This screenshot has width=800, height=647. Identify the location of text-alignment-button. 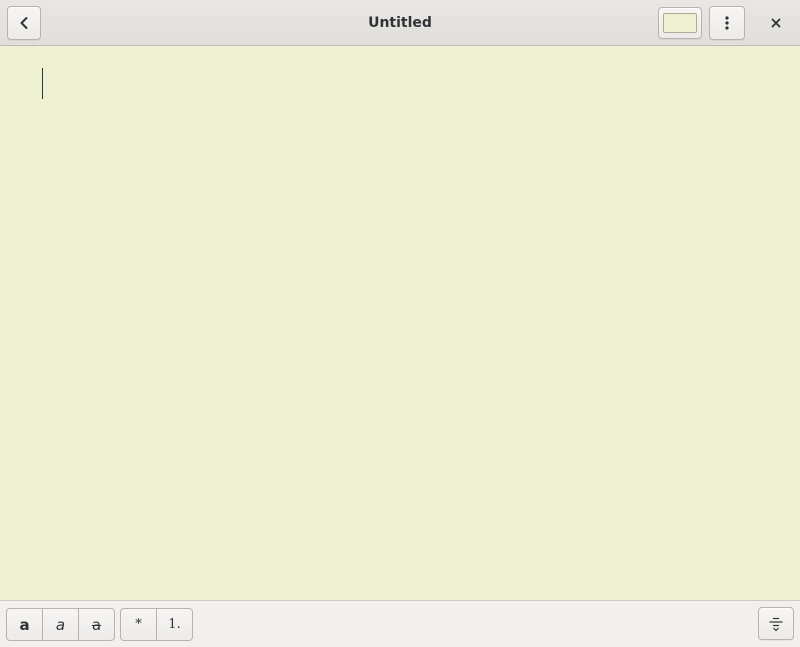
(776, 623).